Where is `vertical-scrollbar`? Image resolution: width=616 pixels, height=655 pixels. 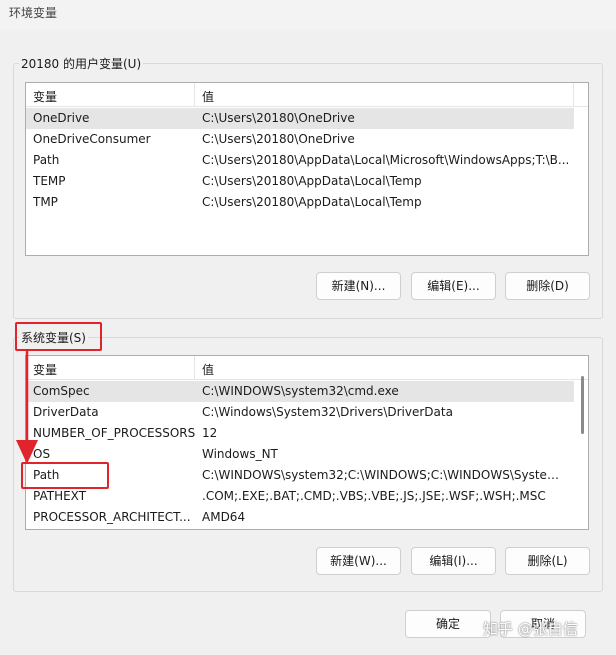
vertical-scrollbar is located at coordinates (582, 405).